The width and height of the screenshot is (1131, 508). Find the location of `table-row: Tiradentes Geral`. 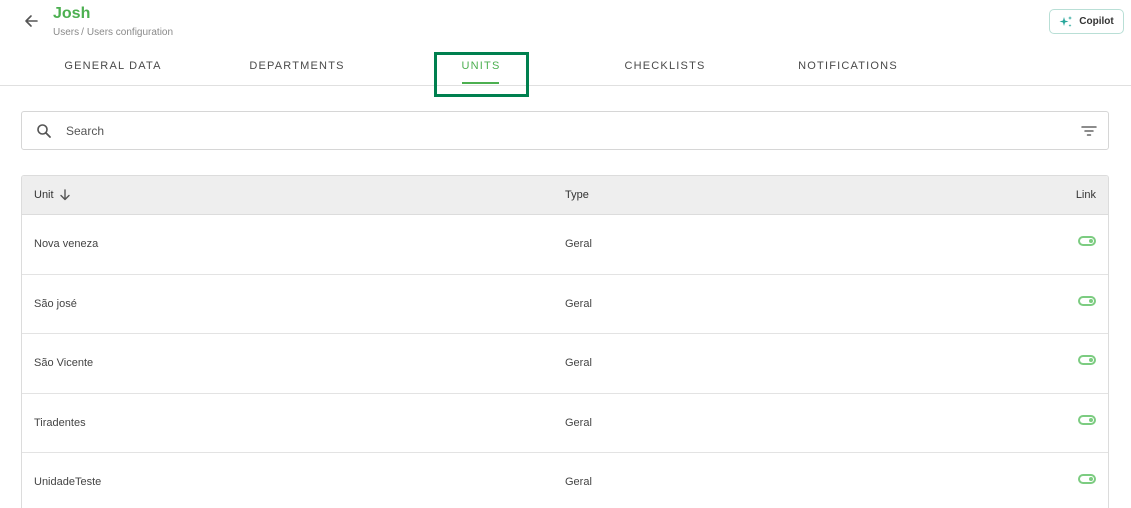

table-row: Tiradentes Geral is located at coordinates (565, 423).